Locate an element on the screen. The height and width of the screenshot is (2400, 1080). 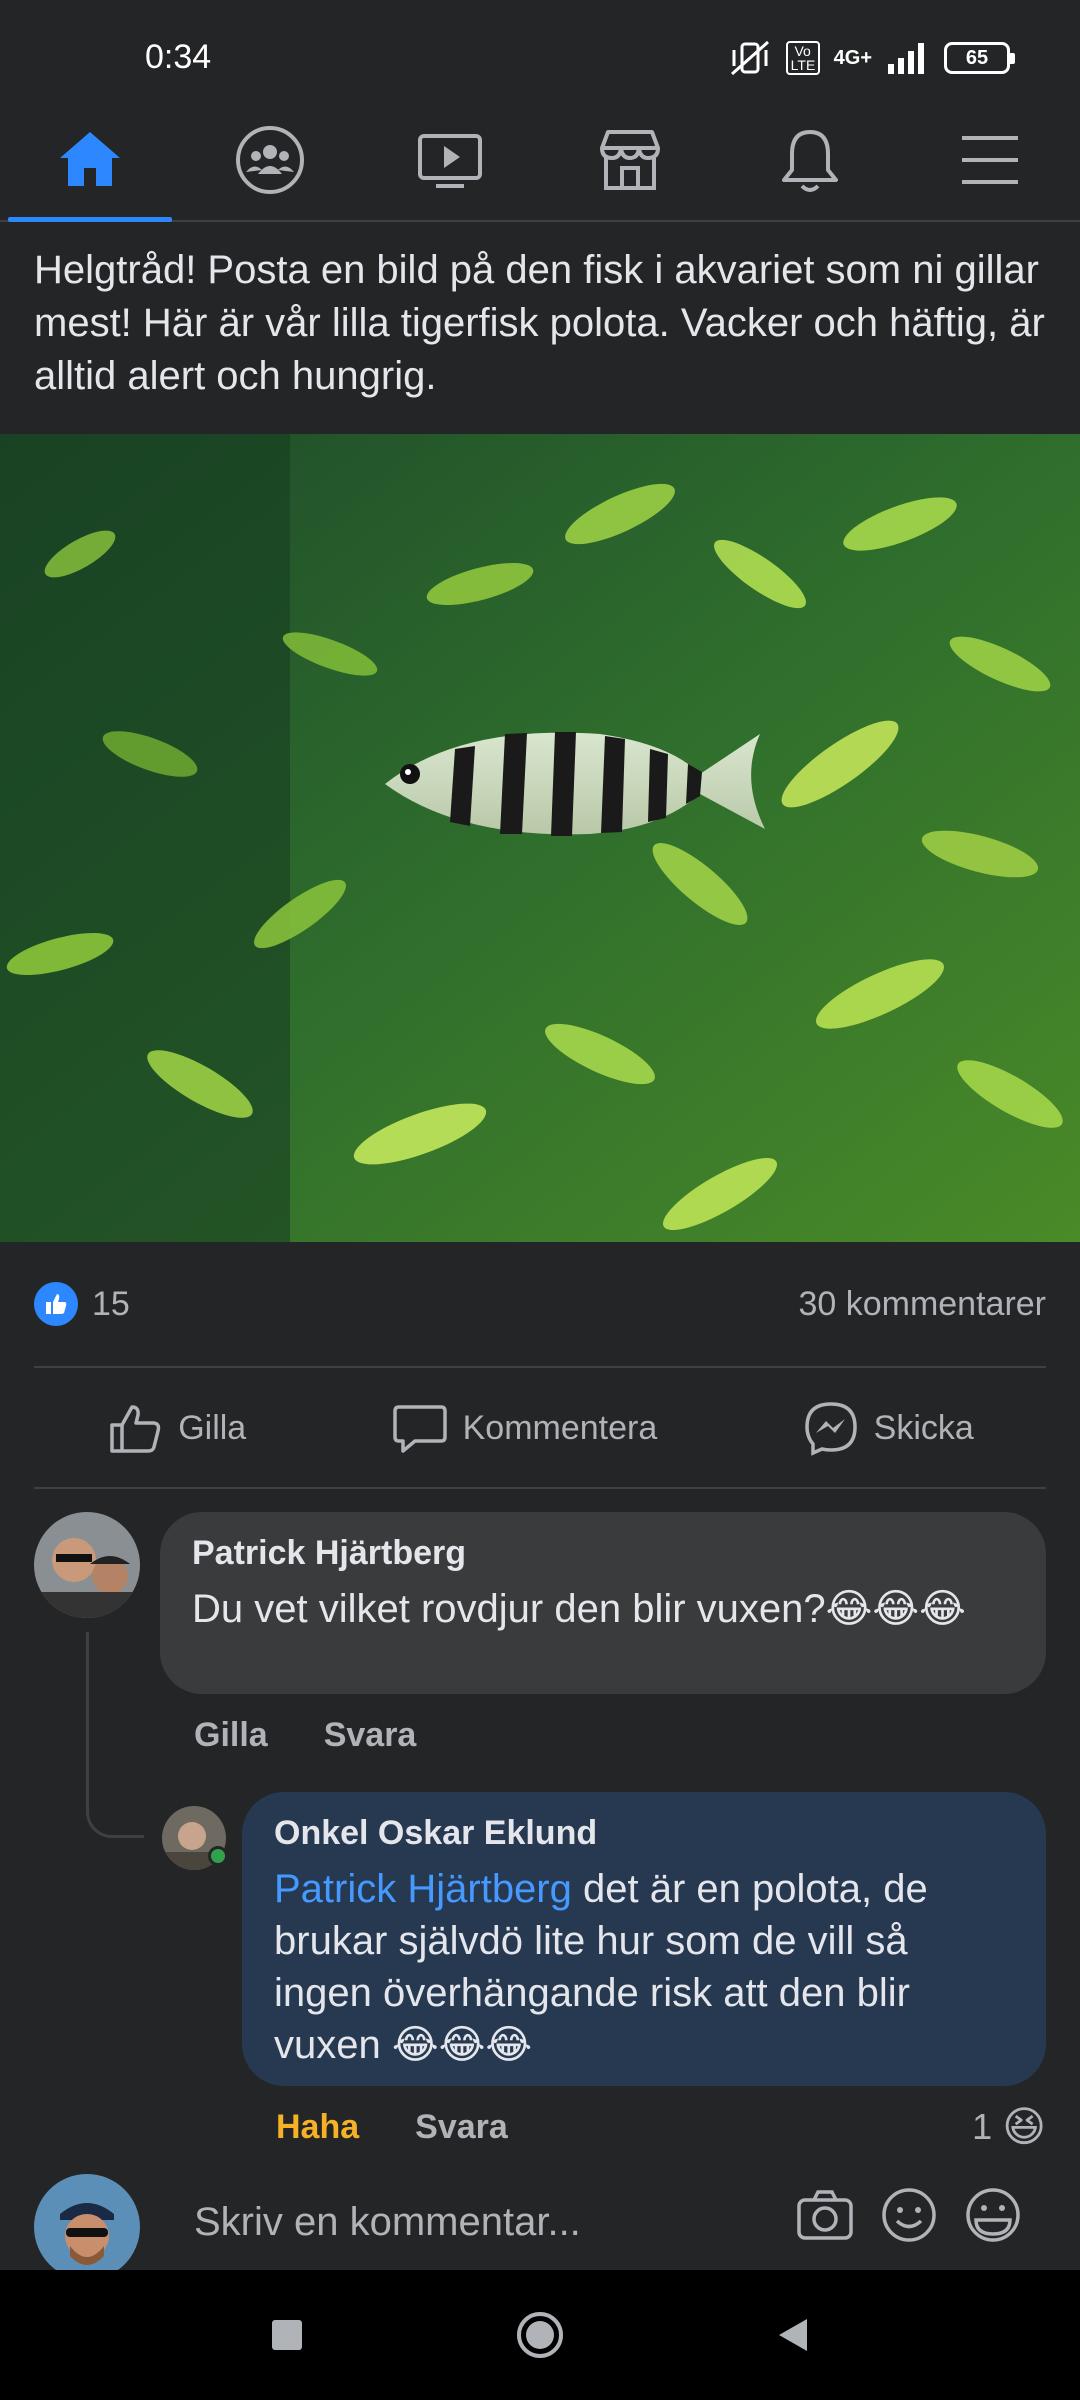
divider is located at coordinates (540, 1488).